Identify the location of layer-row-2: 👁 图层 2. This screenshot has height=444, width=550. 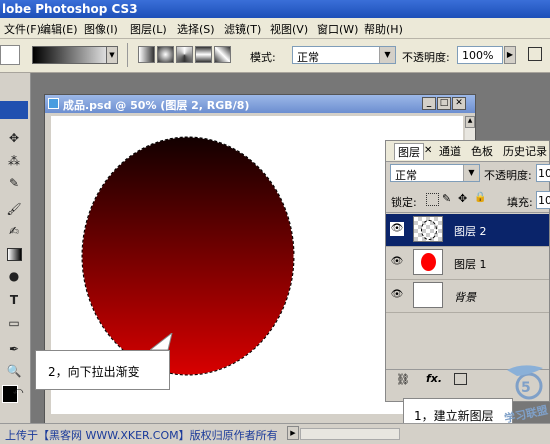
(467, 230).